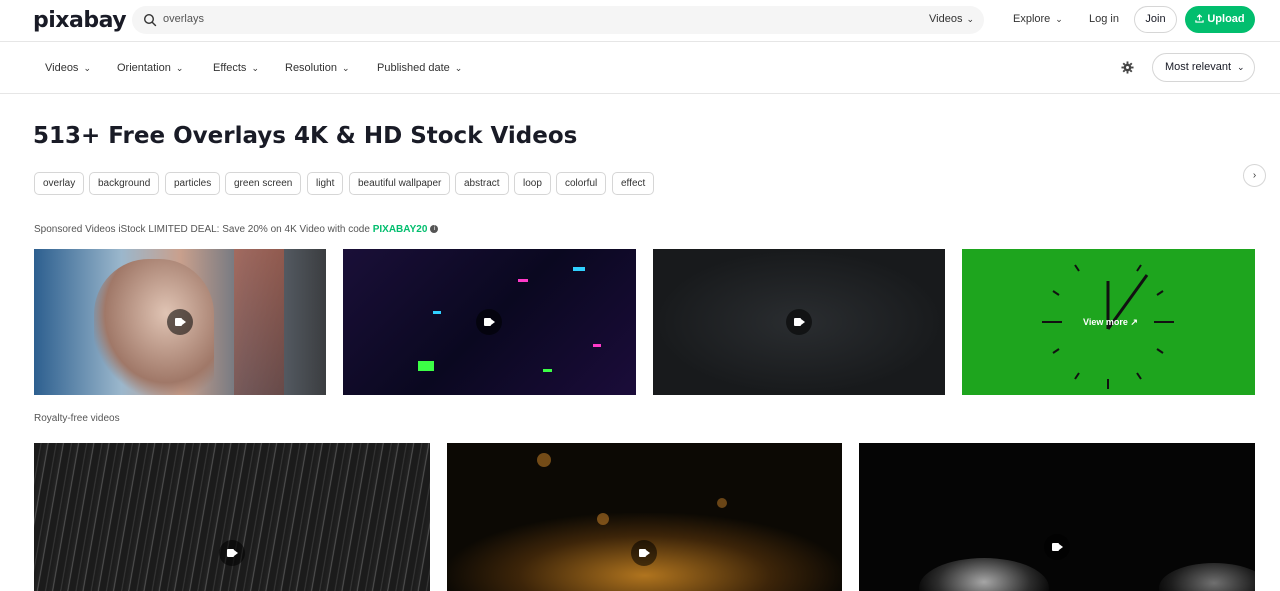 The image size is (1280, 591). Describe the element at coordinates (150, 20) in the screenshot. I see `search-icon` at that location.